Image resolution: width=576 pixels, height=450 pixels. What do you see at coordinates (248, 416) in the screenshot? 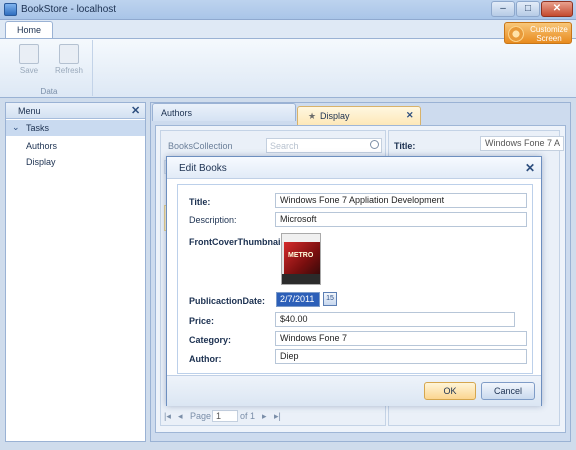
I see `page-count-label: of 1` at bounding box center [248, 416].